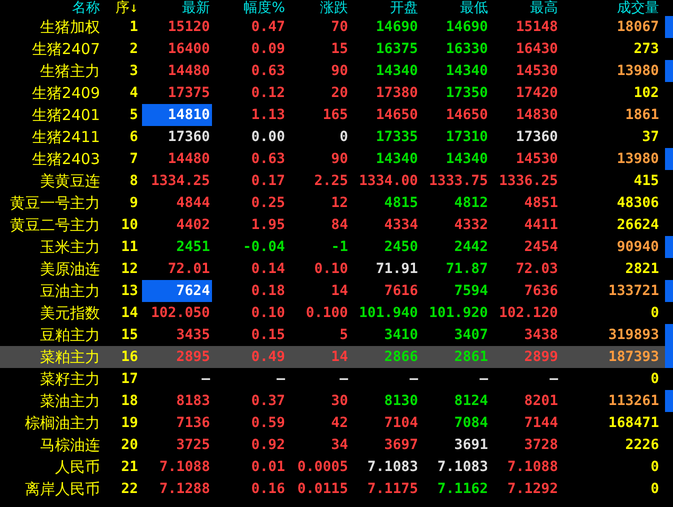 The image size is (673, 507). I want to click on column-header: 最高, so click(544, 8).